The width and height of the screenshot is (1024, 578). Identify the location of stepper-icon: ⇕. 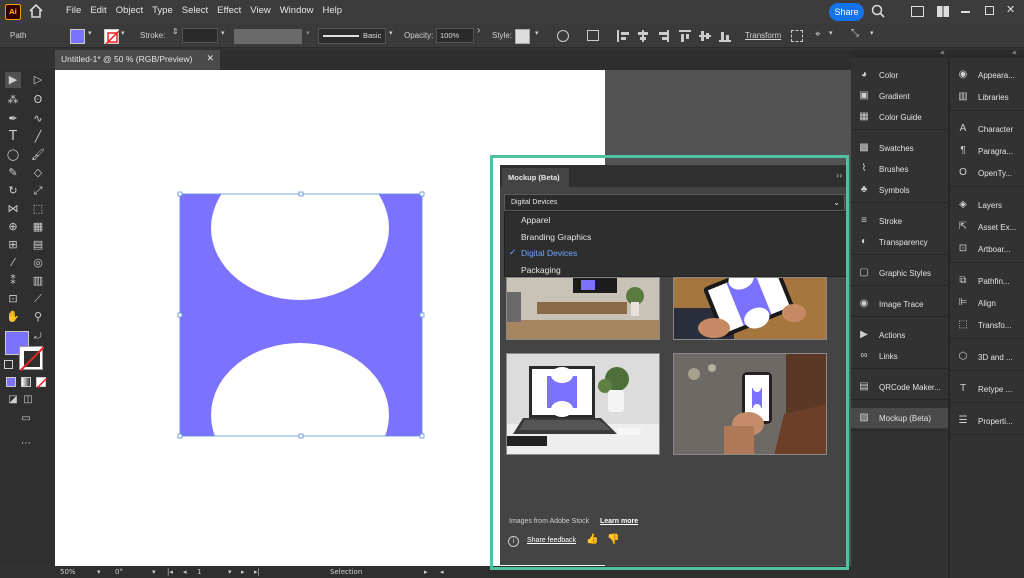
(175, 31).